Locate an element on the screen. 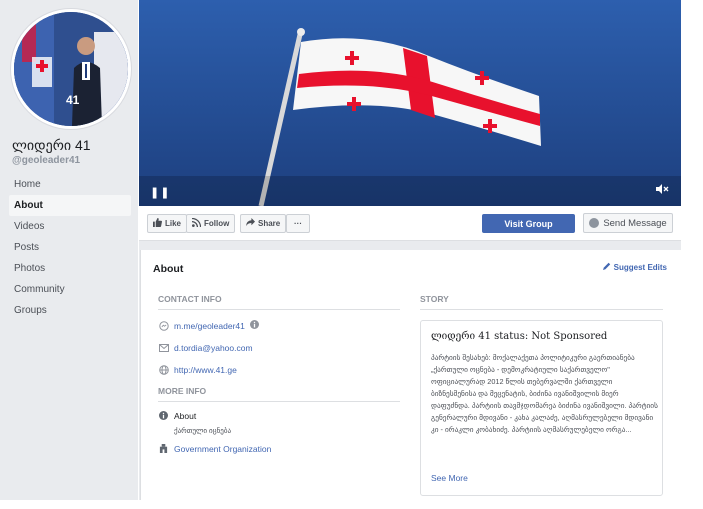 The height and width of the screenshot is (509, 703). category-row: Government Organization is located at coordinates (214, 448).